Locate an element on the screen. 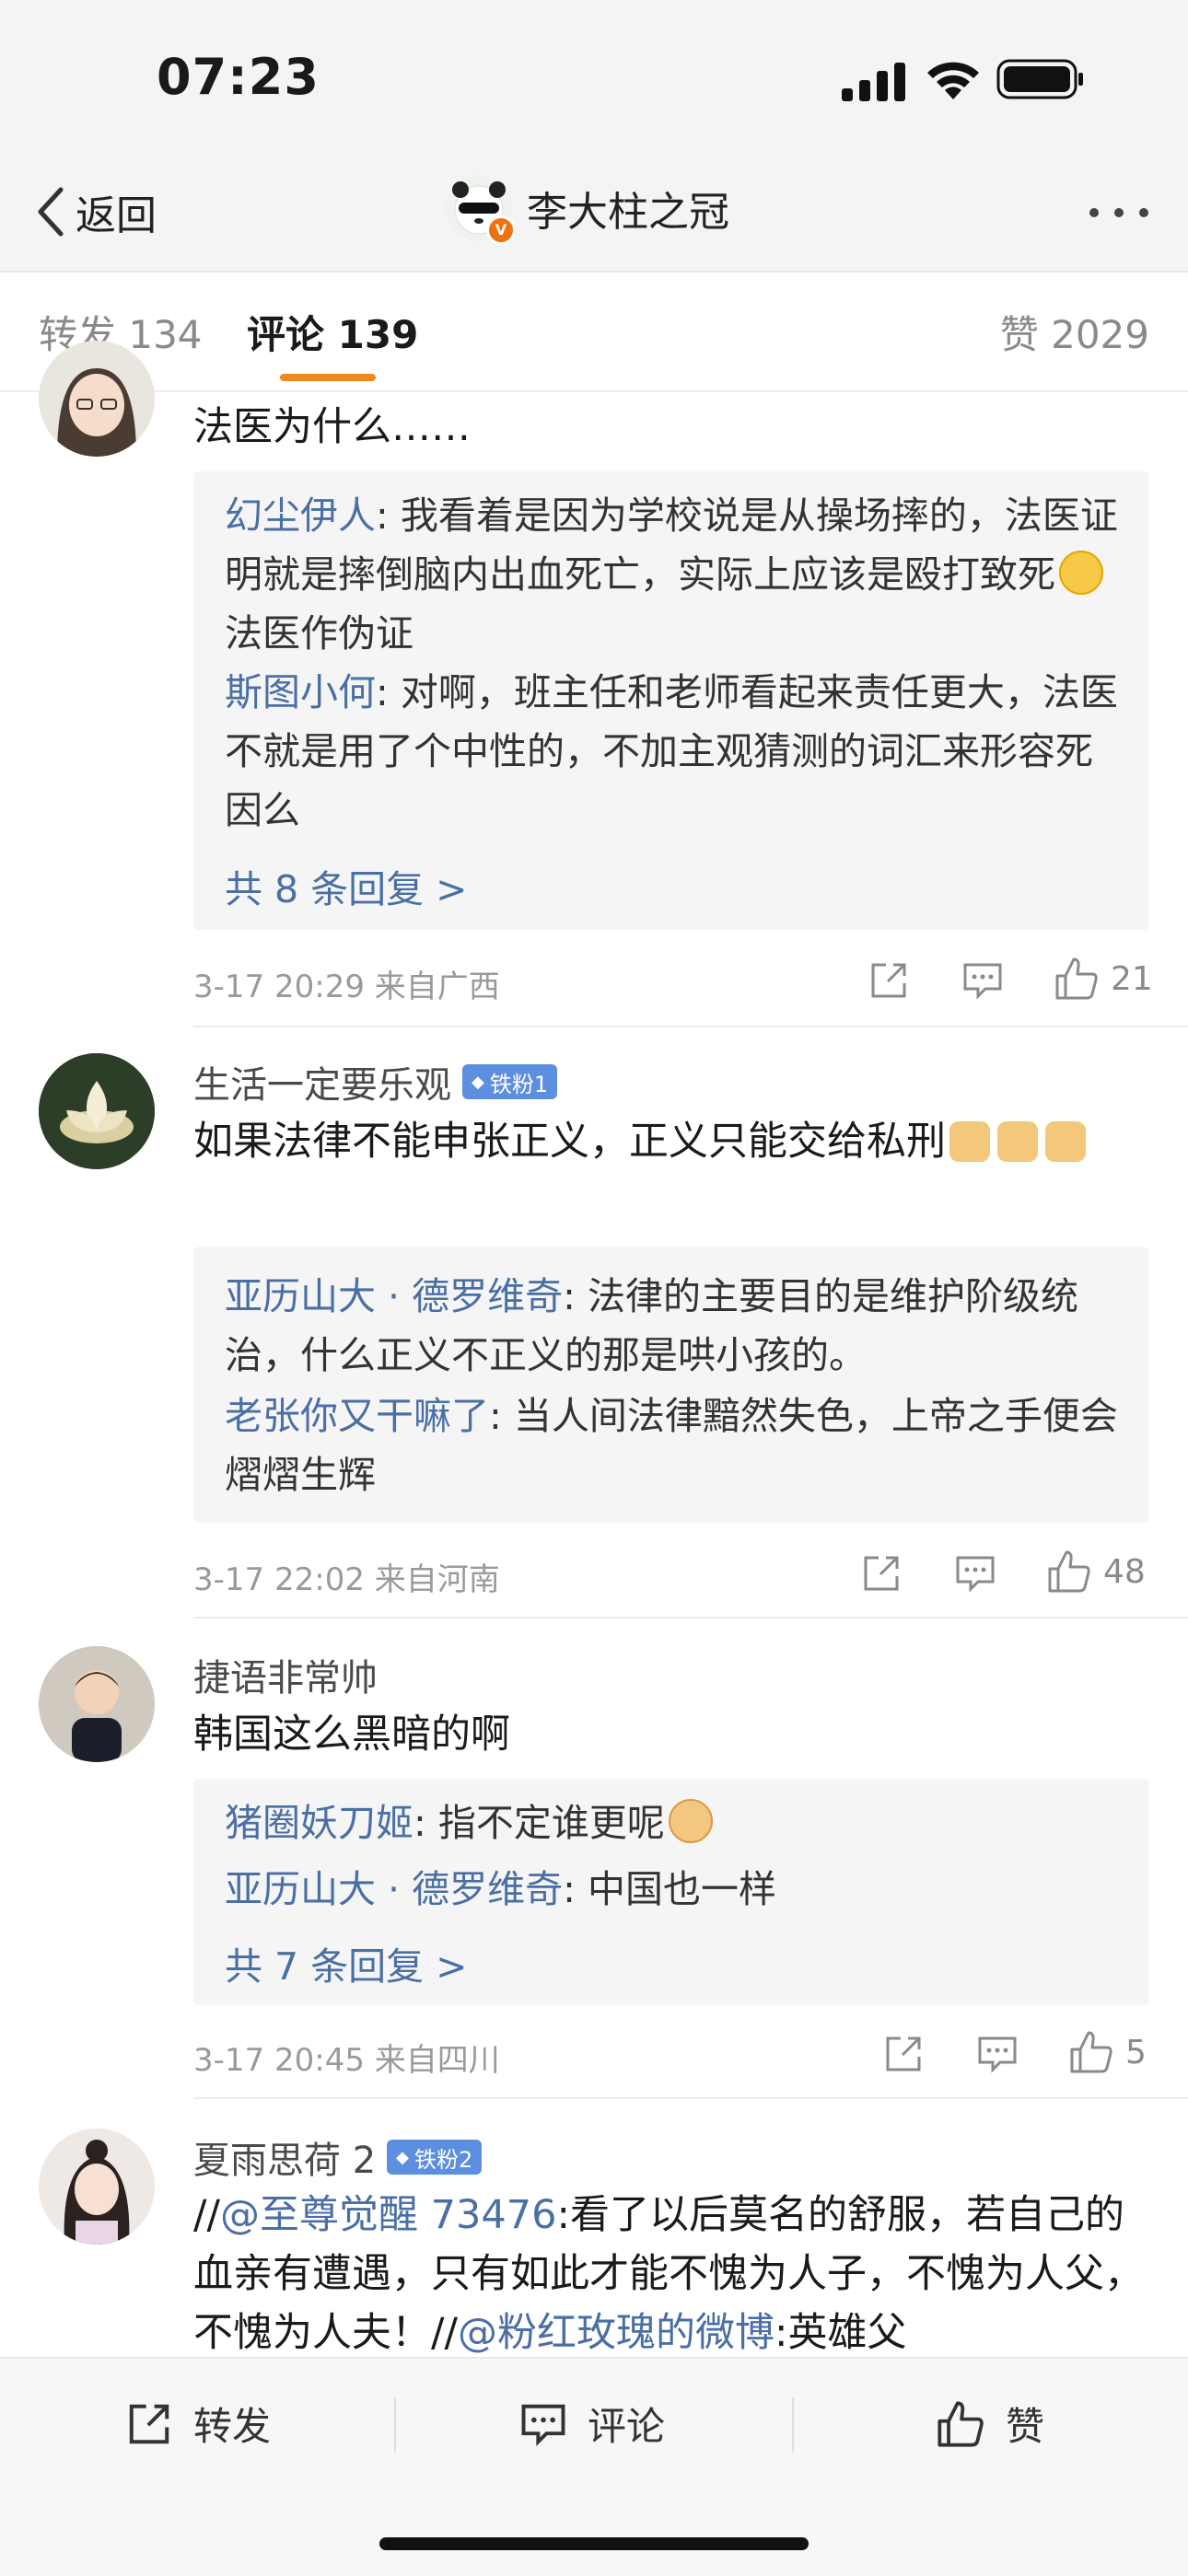 The image size is (1188, 2576). comment-text-content: 如果法律不能申张正义，正义只能交给私刑 is located at coordinates (569, 1142).